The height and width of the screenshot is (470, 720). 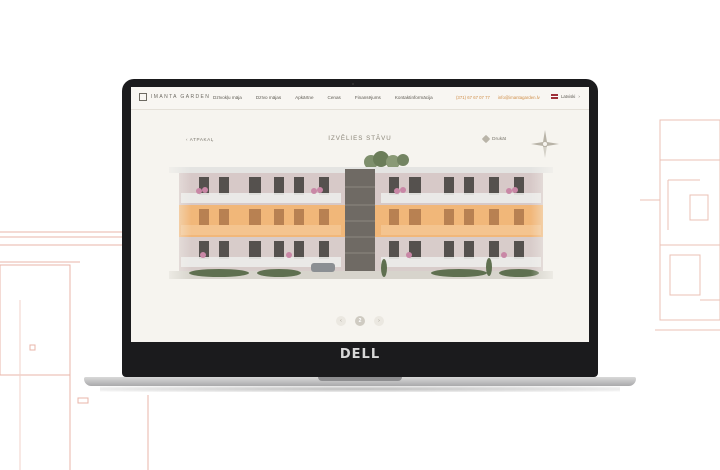 I want to click on pager-next-button: ›, so click(x=379, y=321).